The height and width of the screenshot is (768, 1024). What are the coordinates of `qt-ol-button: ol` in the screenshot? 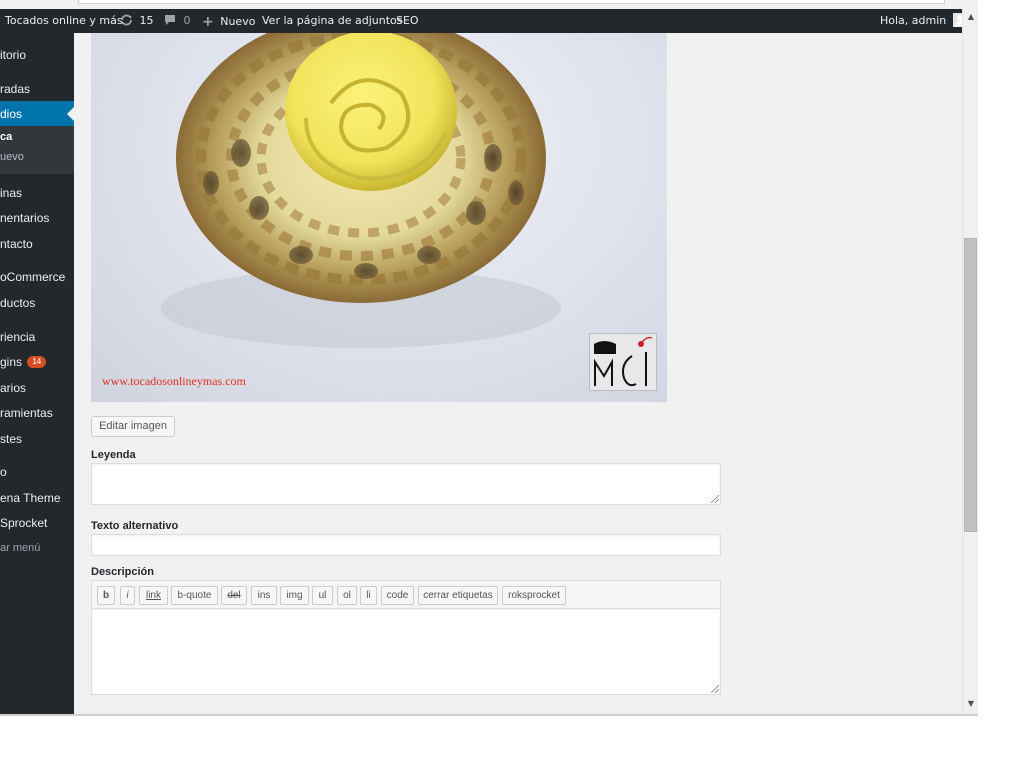 It's located at (347, 595).